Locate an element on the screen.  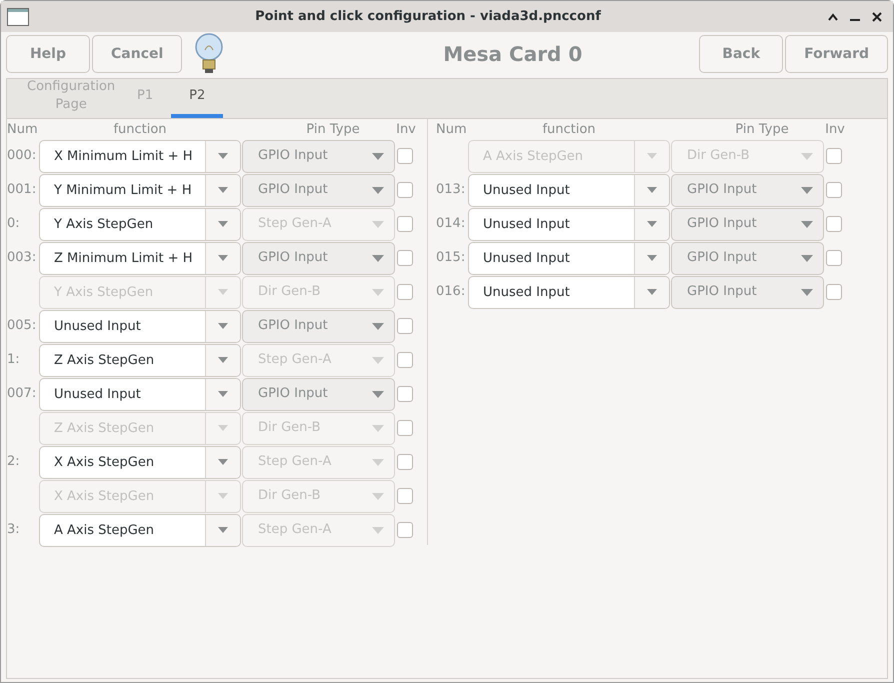
function-combo: X Axis StepGen is located at coordinates (140, 462).